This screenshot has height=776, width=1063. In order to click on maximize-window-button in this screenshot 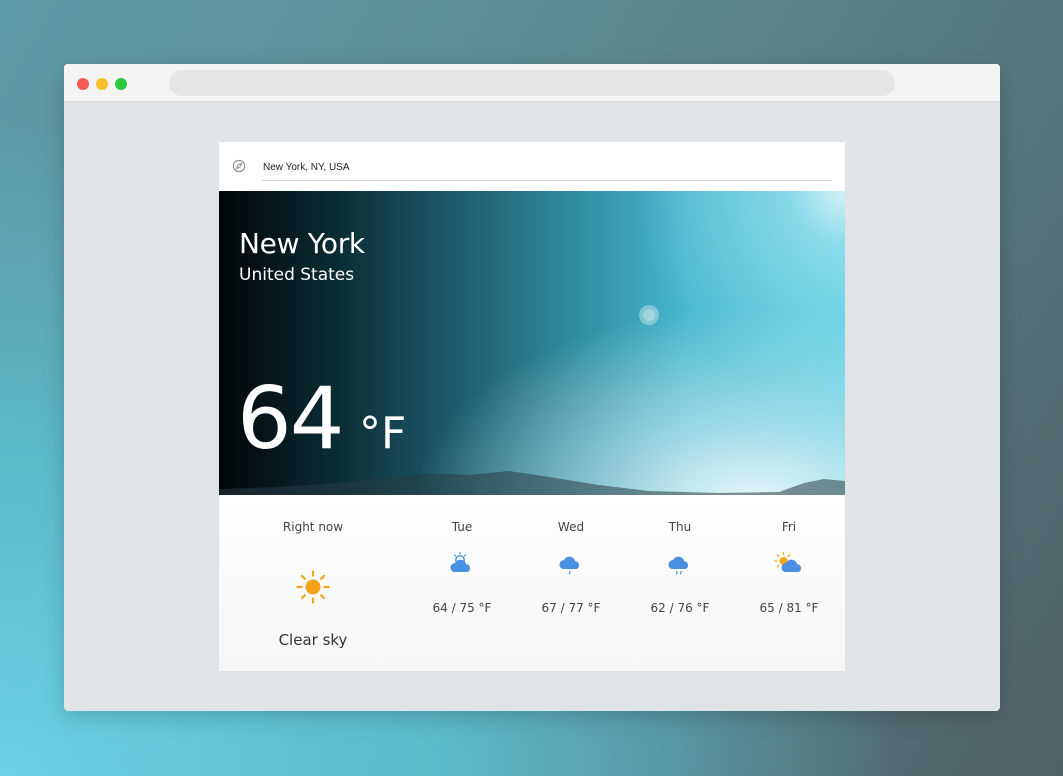, I will do `click(121, 84)`.